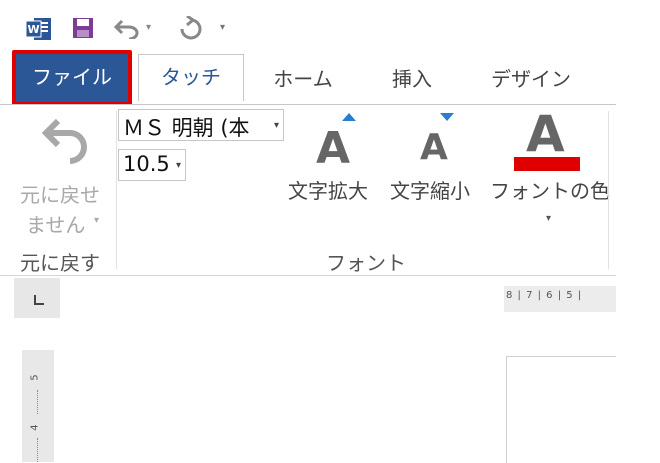 The image size is (660, 463). I want to click on word-icon: W, so click(39, 29).